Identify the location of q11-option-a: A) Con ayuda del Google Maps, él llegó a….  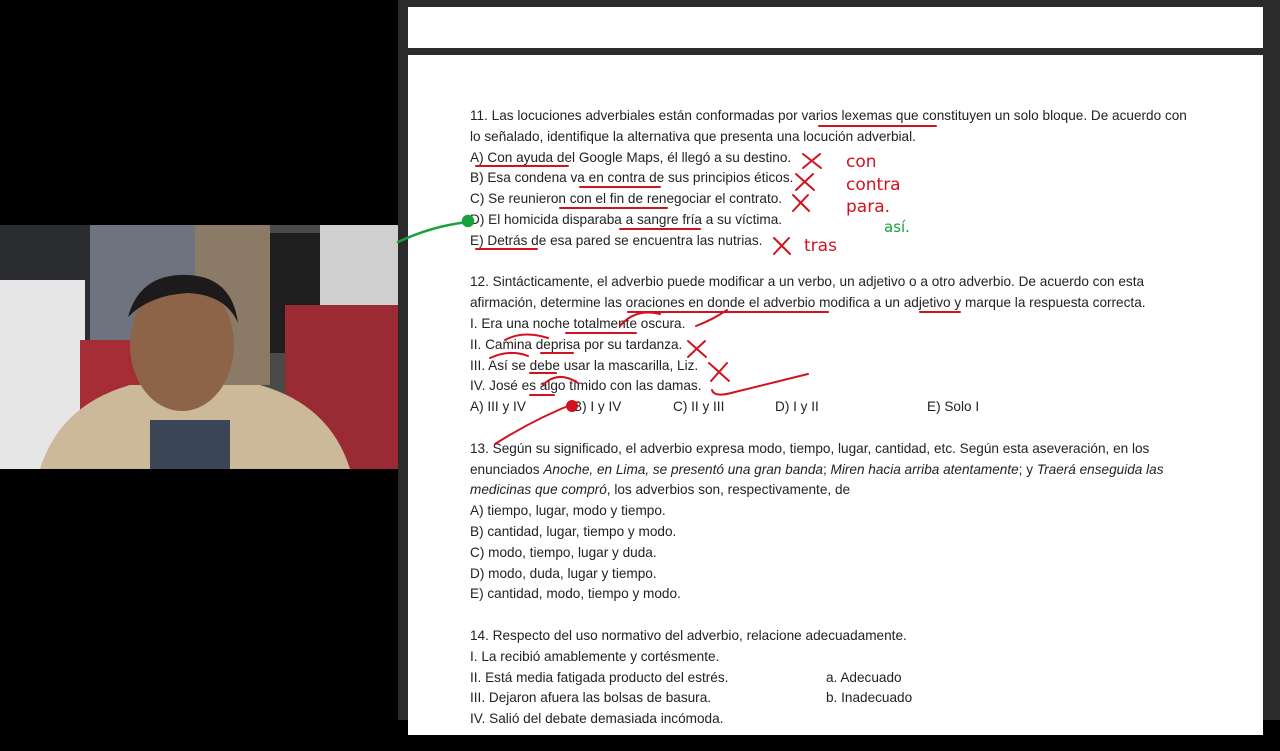
(631, 157).